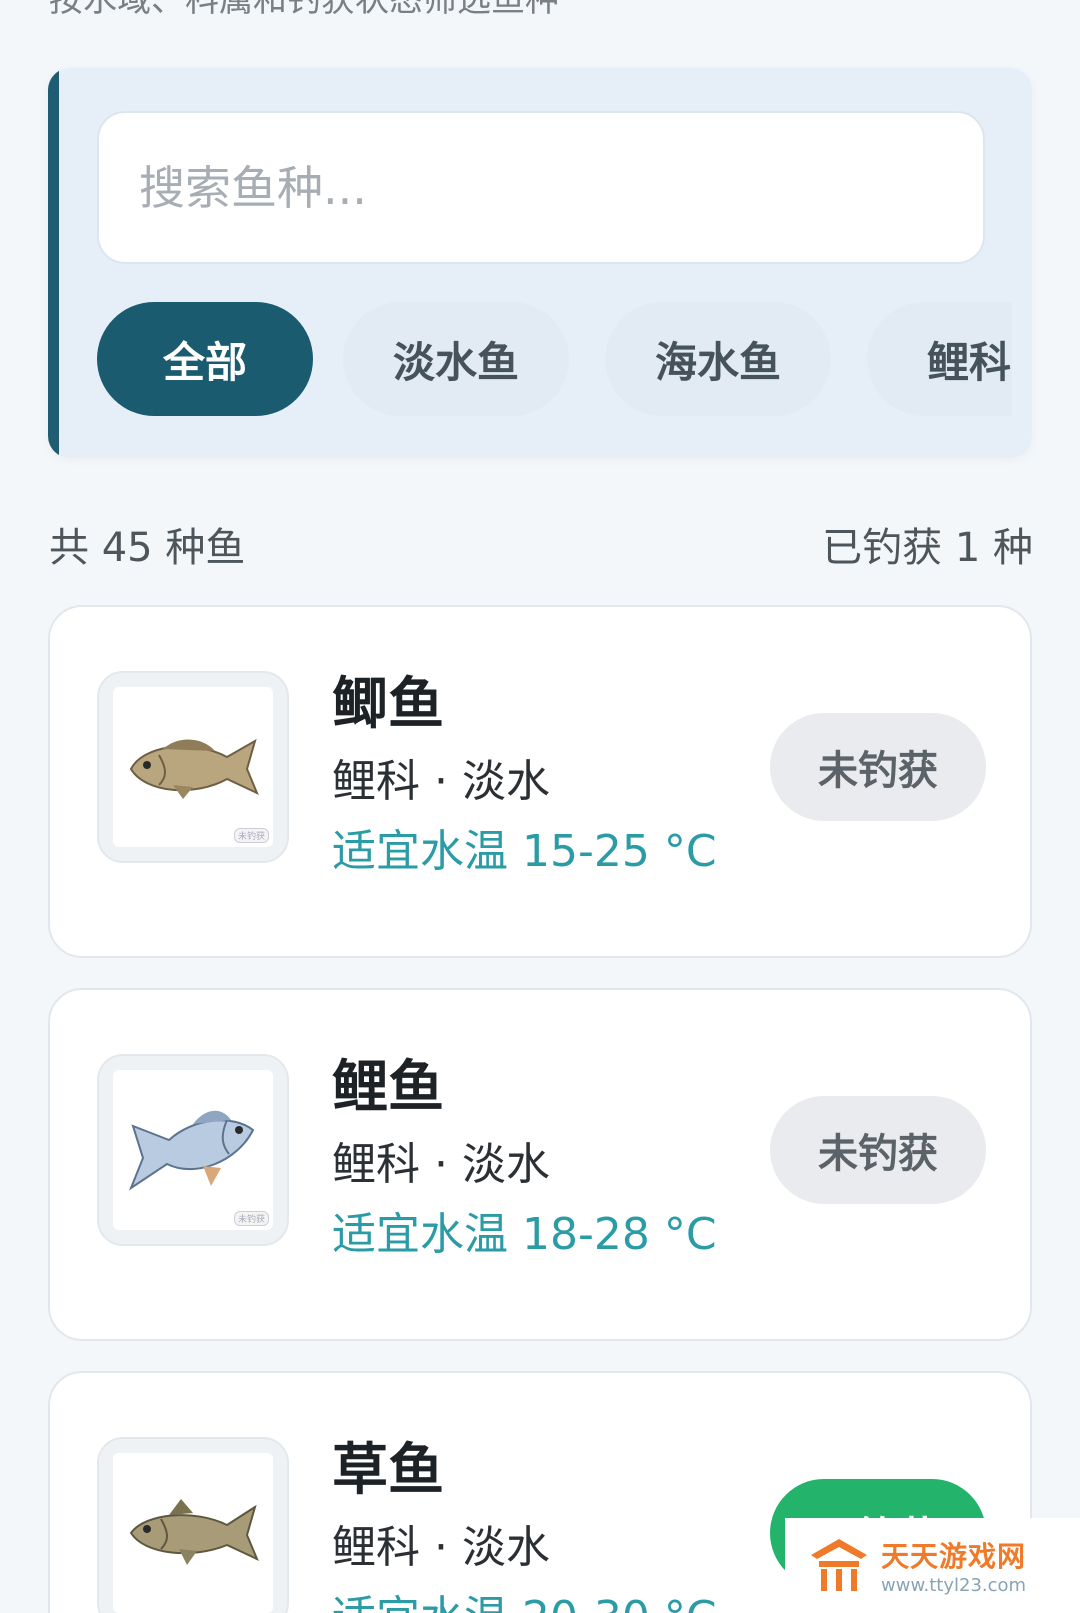 This screenshot has height=1613, width=1080. Describe the element at coordinates (839, 1564) in the screenshot. I see `watermark-logo-icon` at that location.